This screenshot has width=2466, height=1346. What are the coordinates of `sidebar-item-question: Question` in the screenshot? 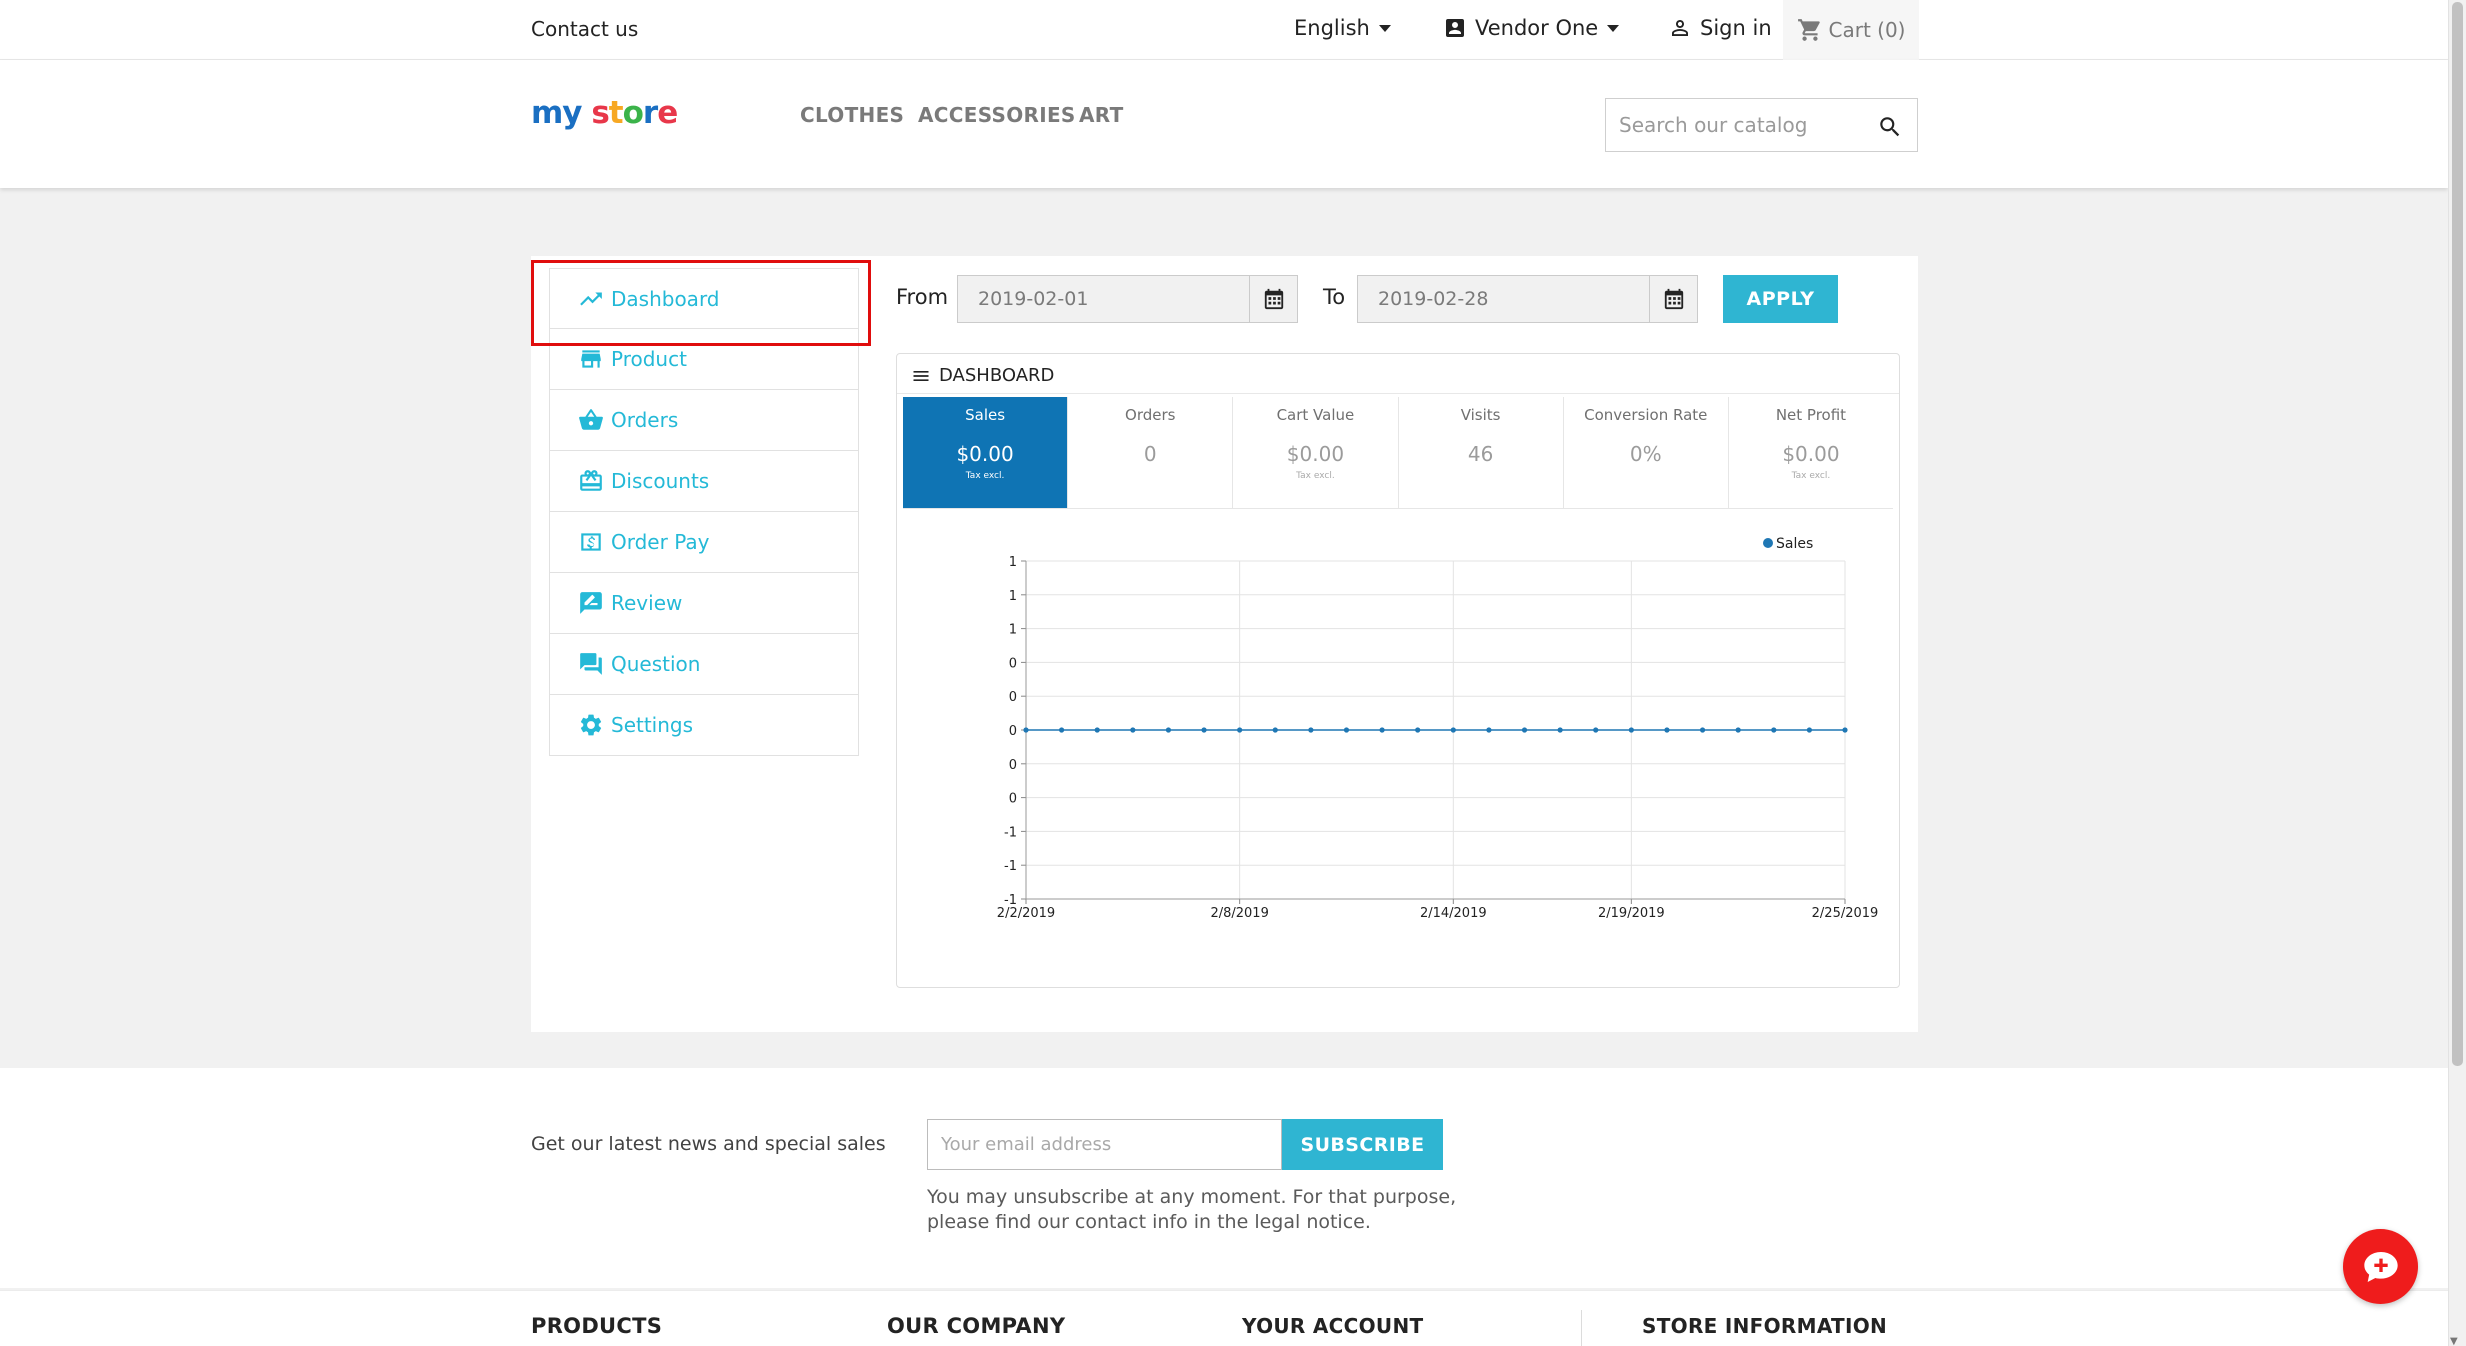 It's located at (704, 664).